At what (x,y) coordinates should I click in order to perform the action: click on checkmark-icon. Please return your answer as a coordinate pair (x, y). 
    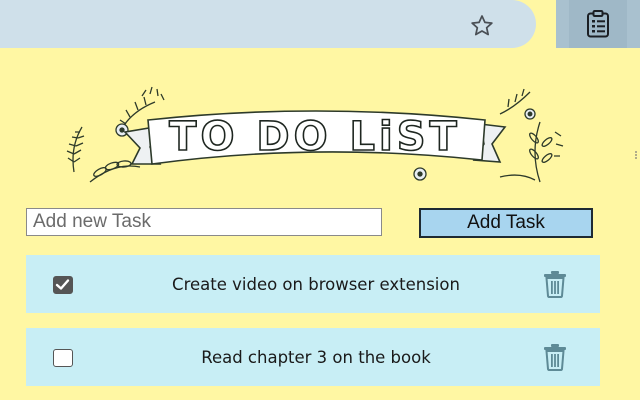
    Looking at the image, I should click on (62, 284).